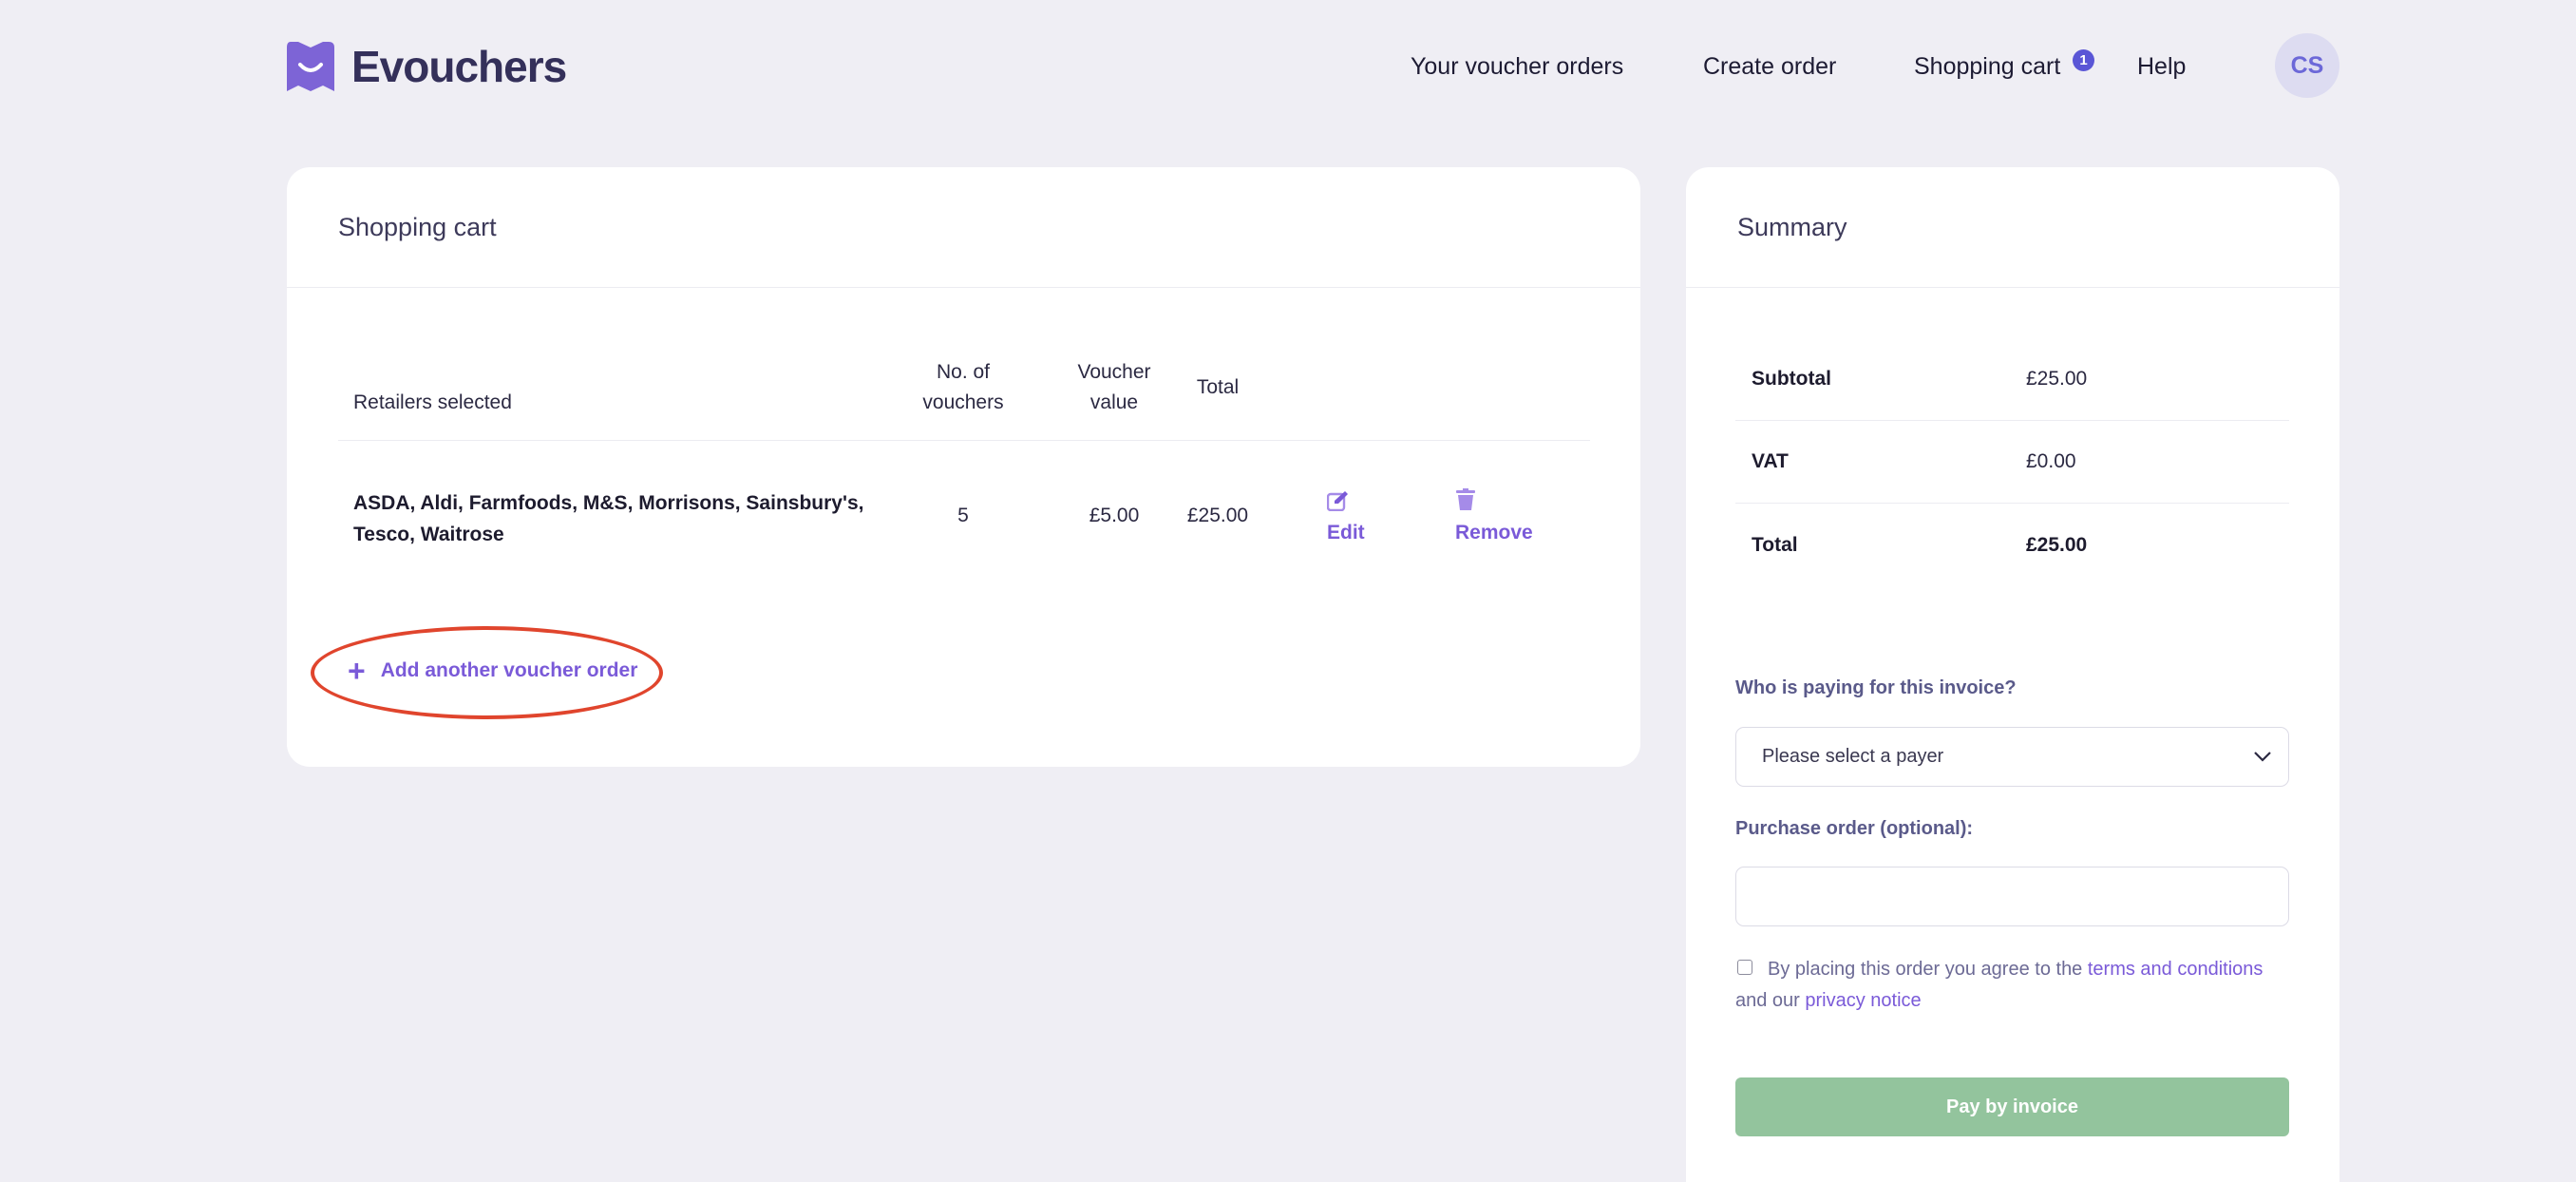 The width and height of the screenshot is (2576, 1182). What do you see at coordinates (2262, 757) in the screenshot?
I see `chevron-down-icon` at bounding box center [2262, 757].